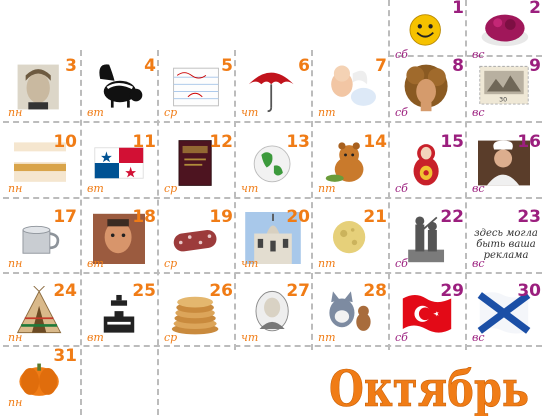  What do you see at coordinates (529, 142) in the screenshot?
I see `day-number: 16` at bounding box center [529, 142].